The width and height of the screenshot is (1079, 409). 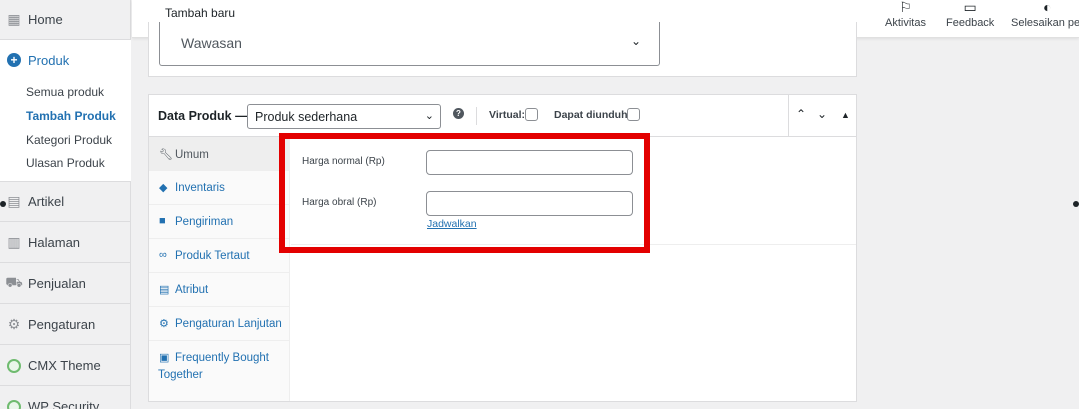 I want to click on submenu-tambah-produk: Tambah Produk, so click(x=71, y=116).